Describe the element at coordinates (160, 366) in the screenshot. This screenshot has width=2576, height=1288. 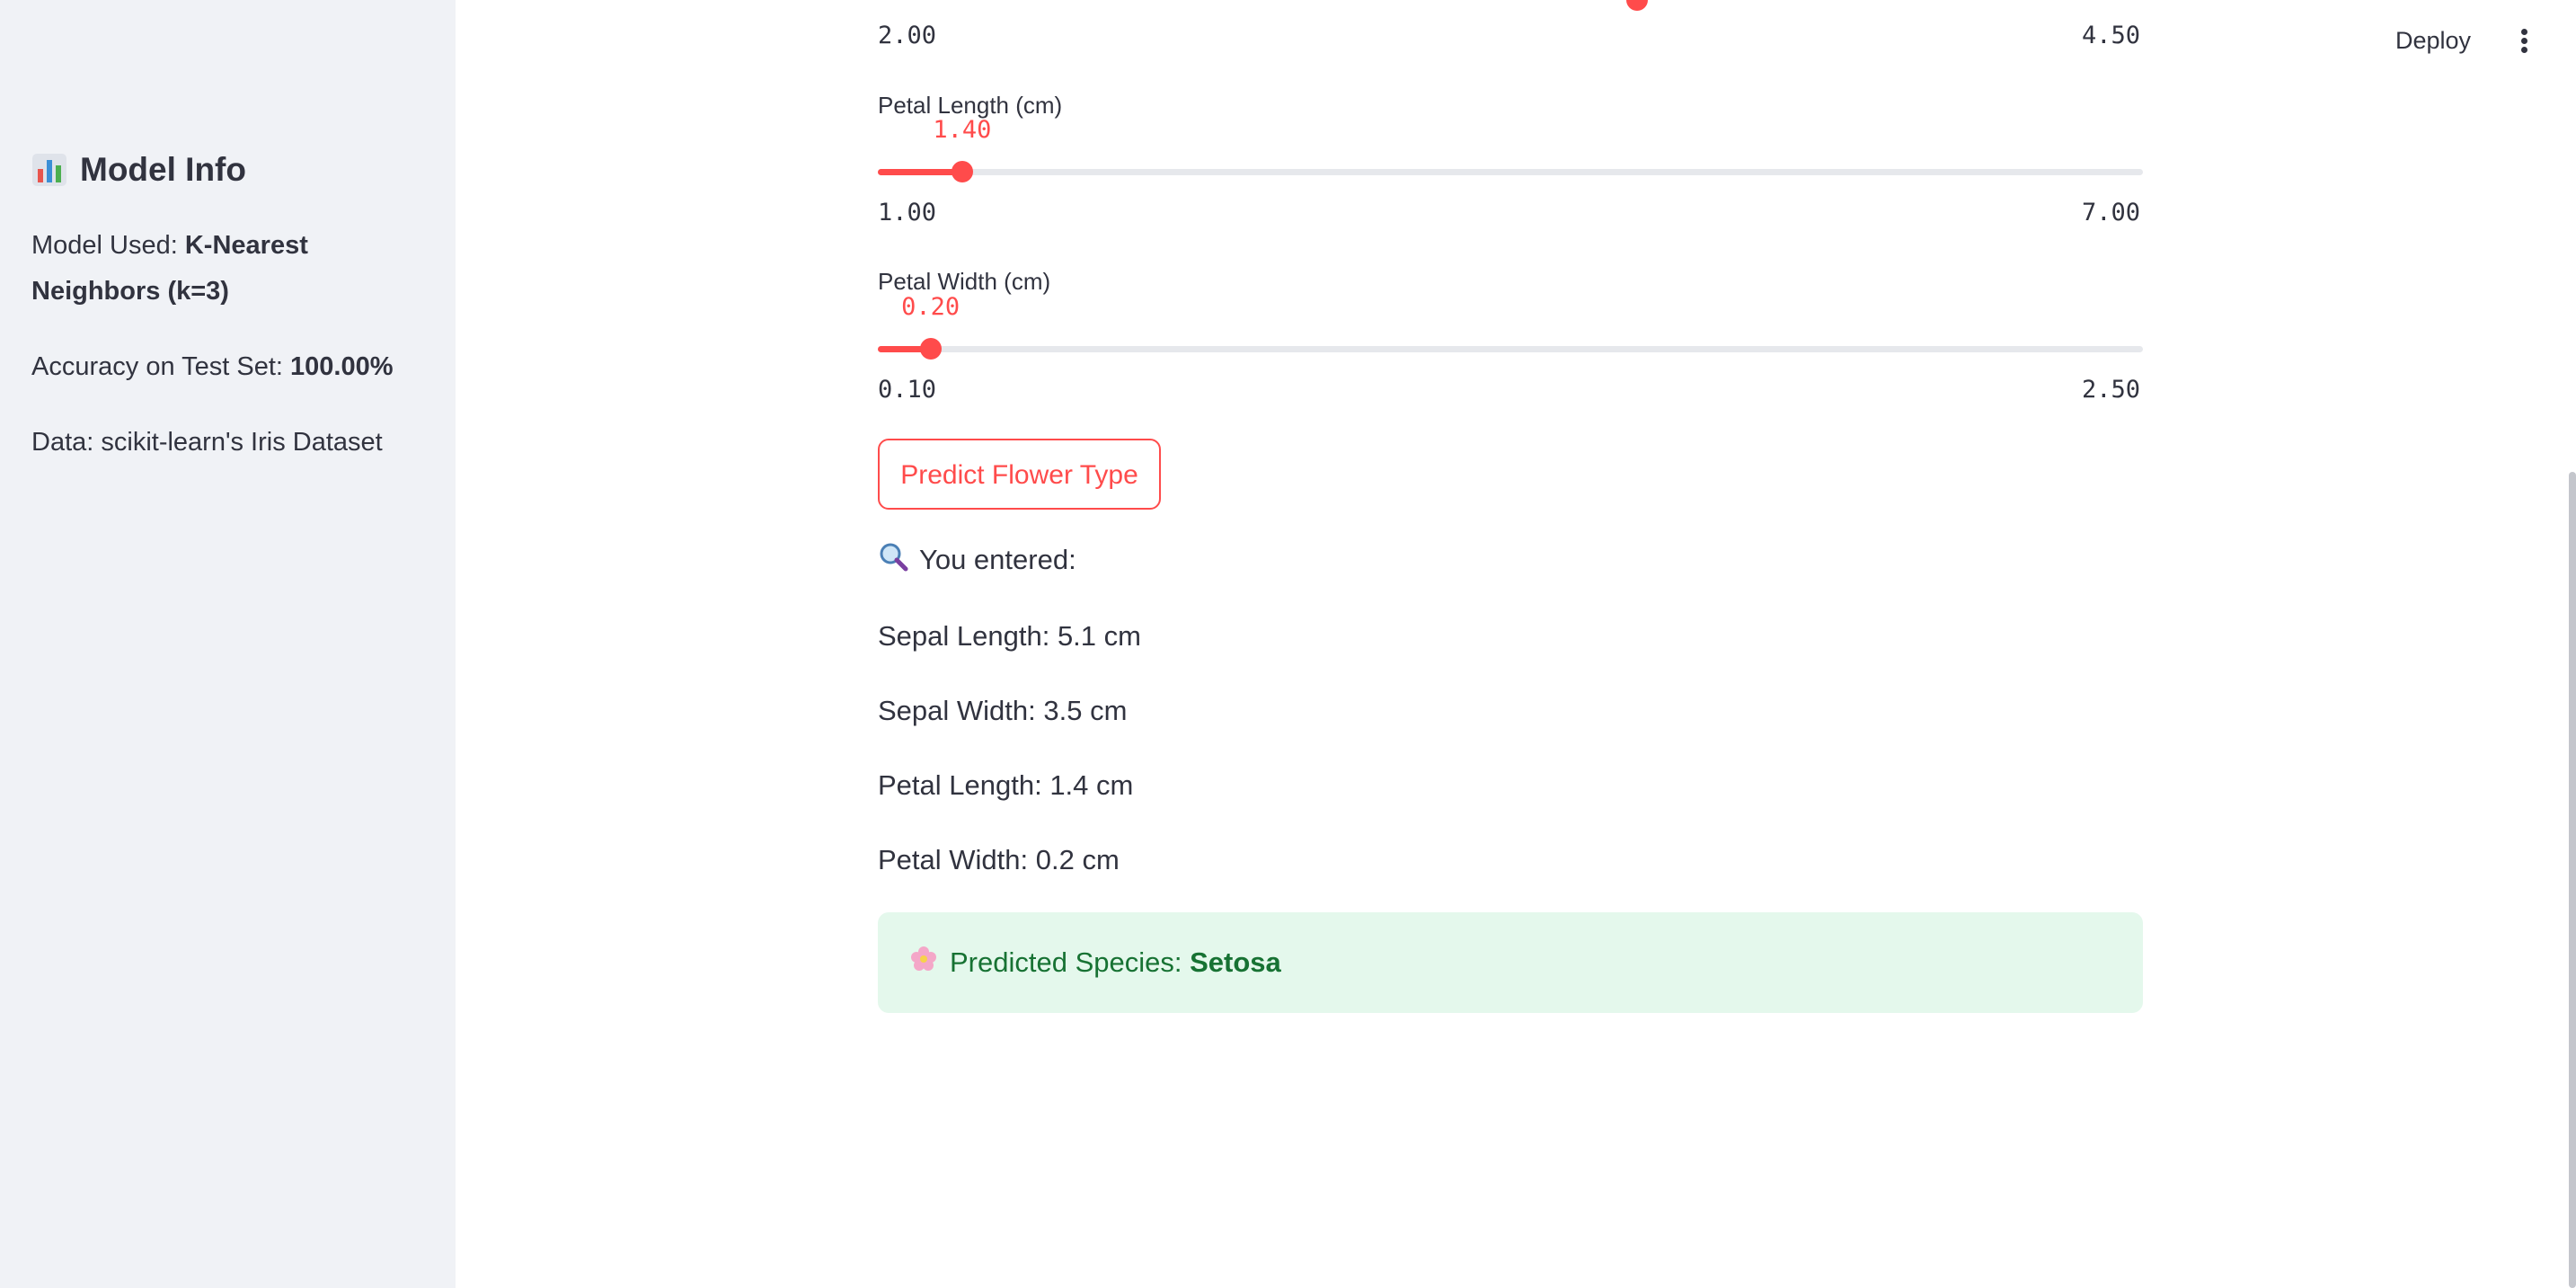
I see `accuracy-label: Accuracy on Test Set:` at that location.